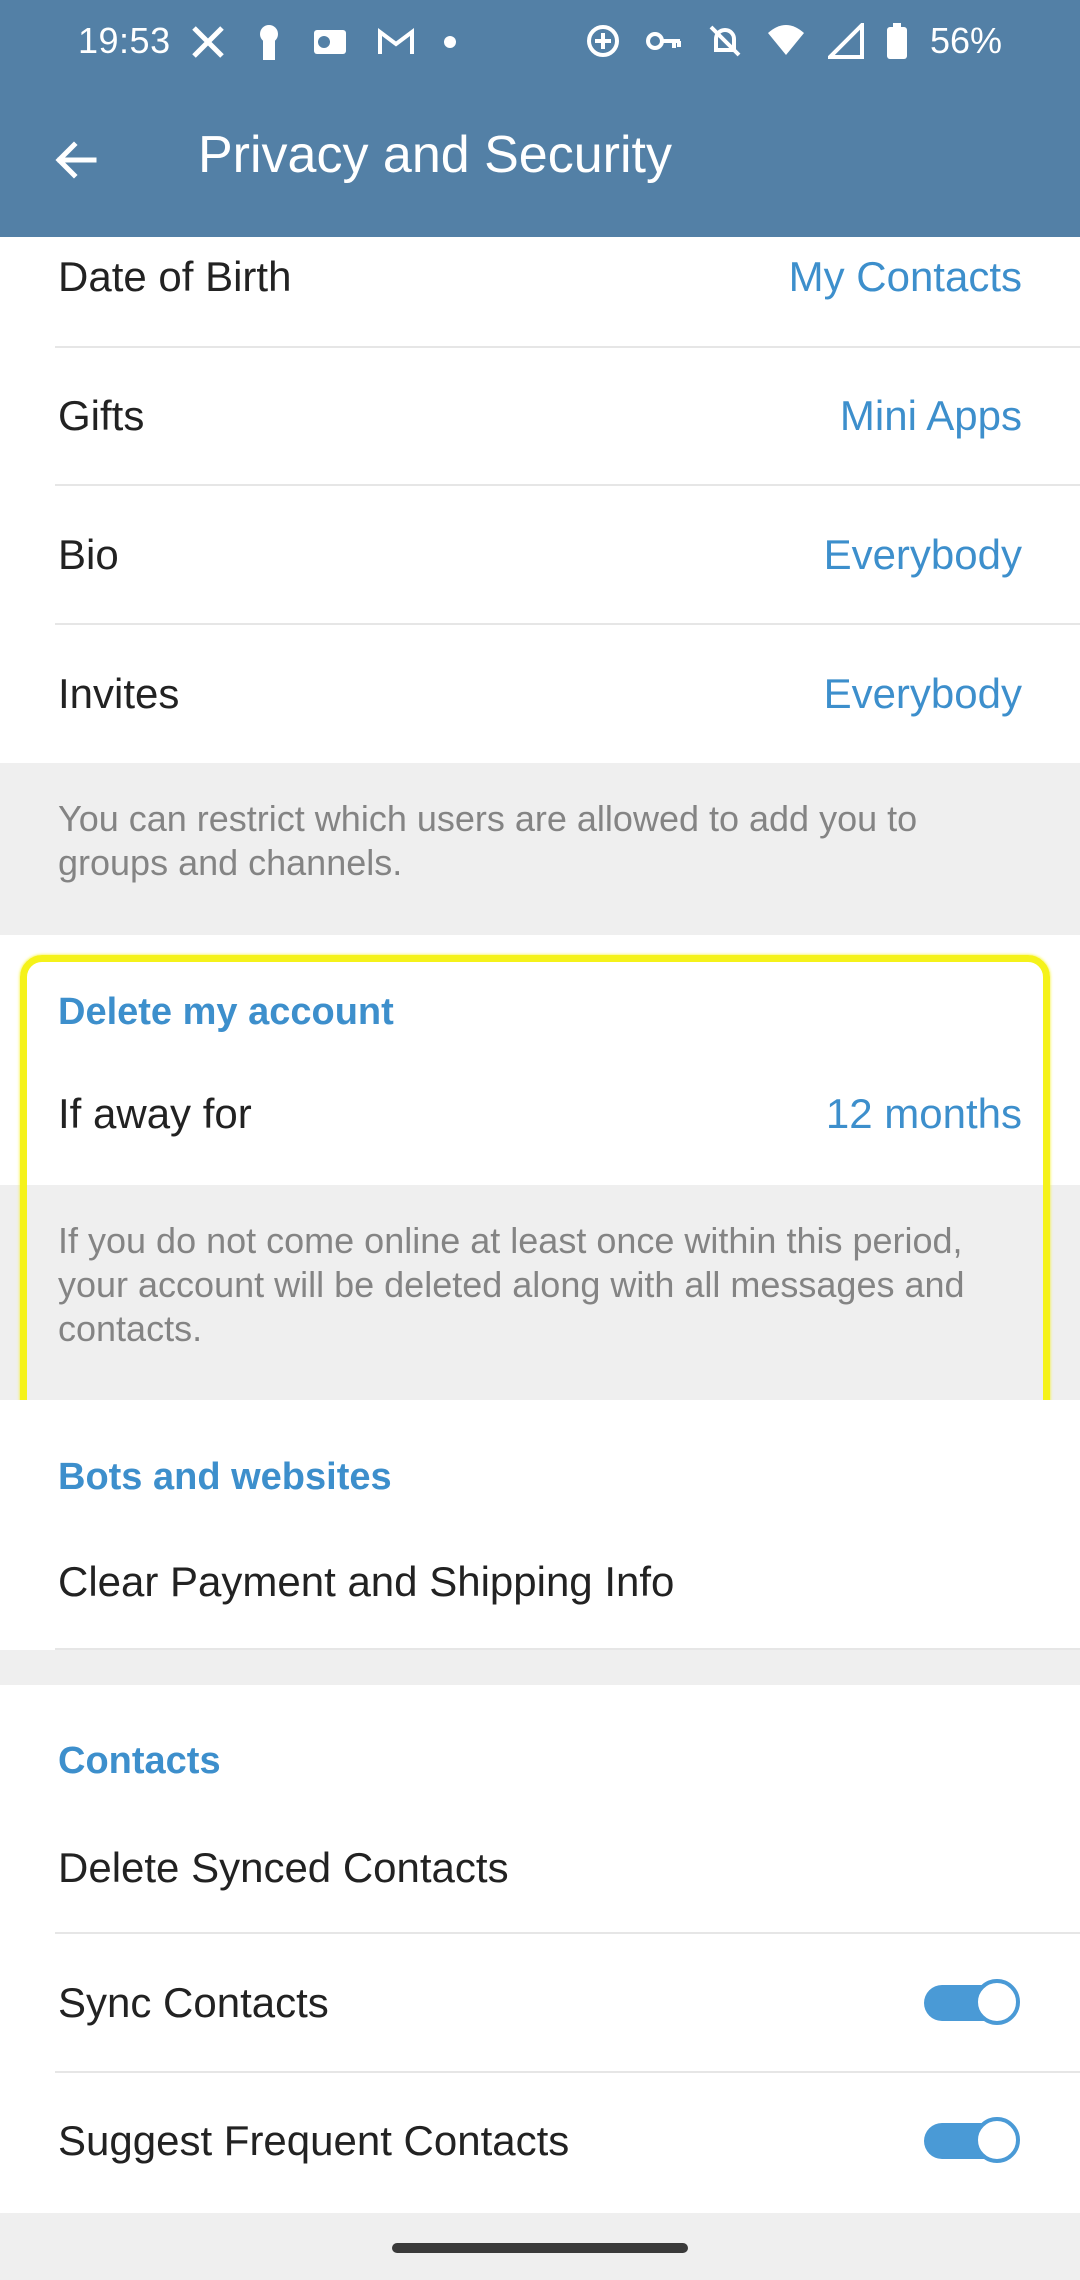  I want to click on row-invites: Invites Everybody, so click(540, 694).